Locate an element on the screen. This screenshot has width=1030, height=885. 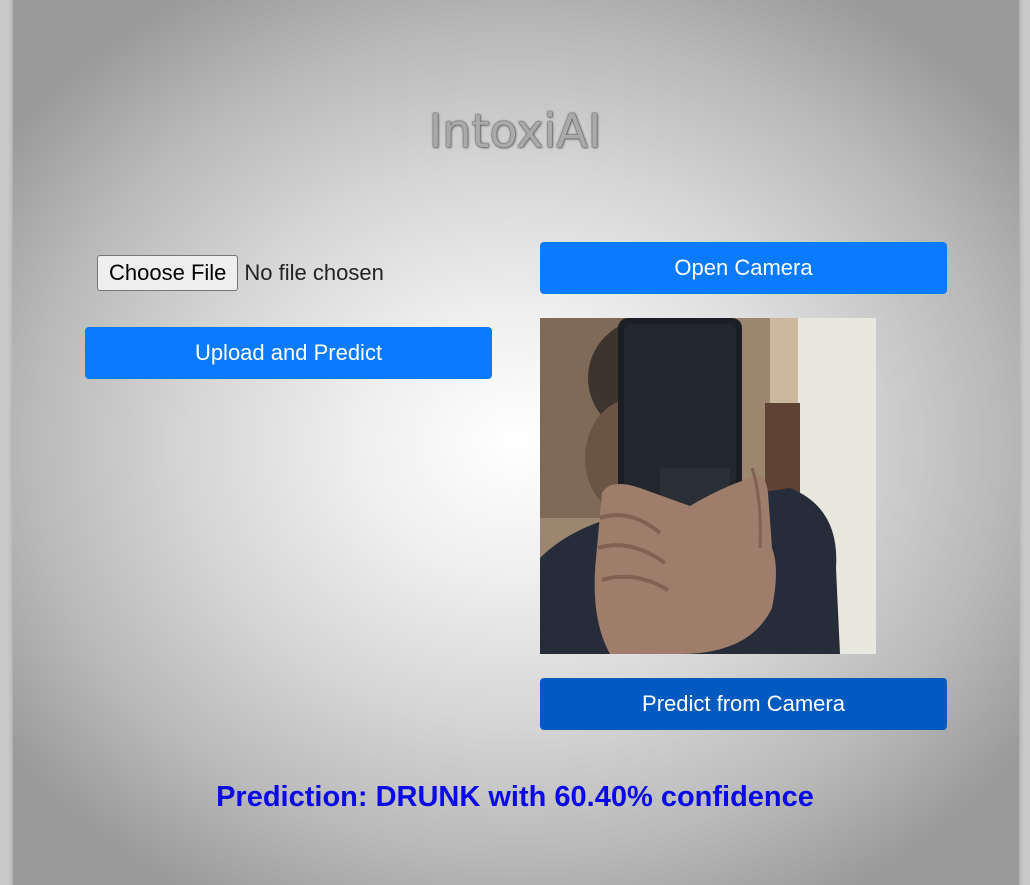
page-title: IntoxiAI is located at coordinates (515, 131).